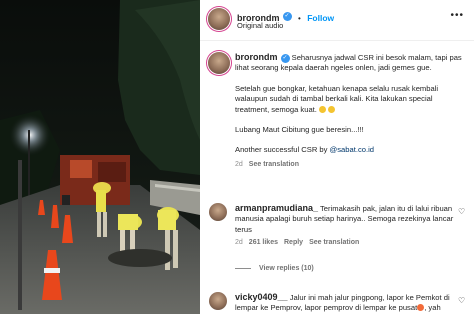 Image resolution: width=474 pixels, height=314 pixels. I want to click on comment-username-2: vicky0409__, so click(261, 297).